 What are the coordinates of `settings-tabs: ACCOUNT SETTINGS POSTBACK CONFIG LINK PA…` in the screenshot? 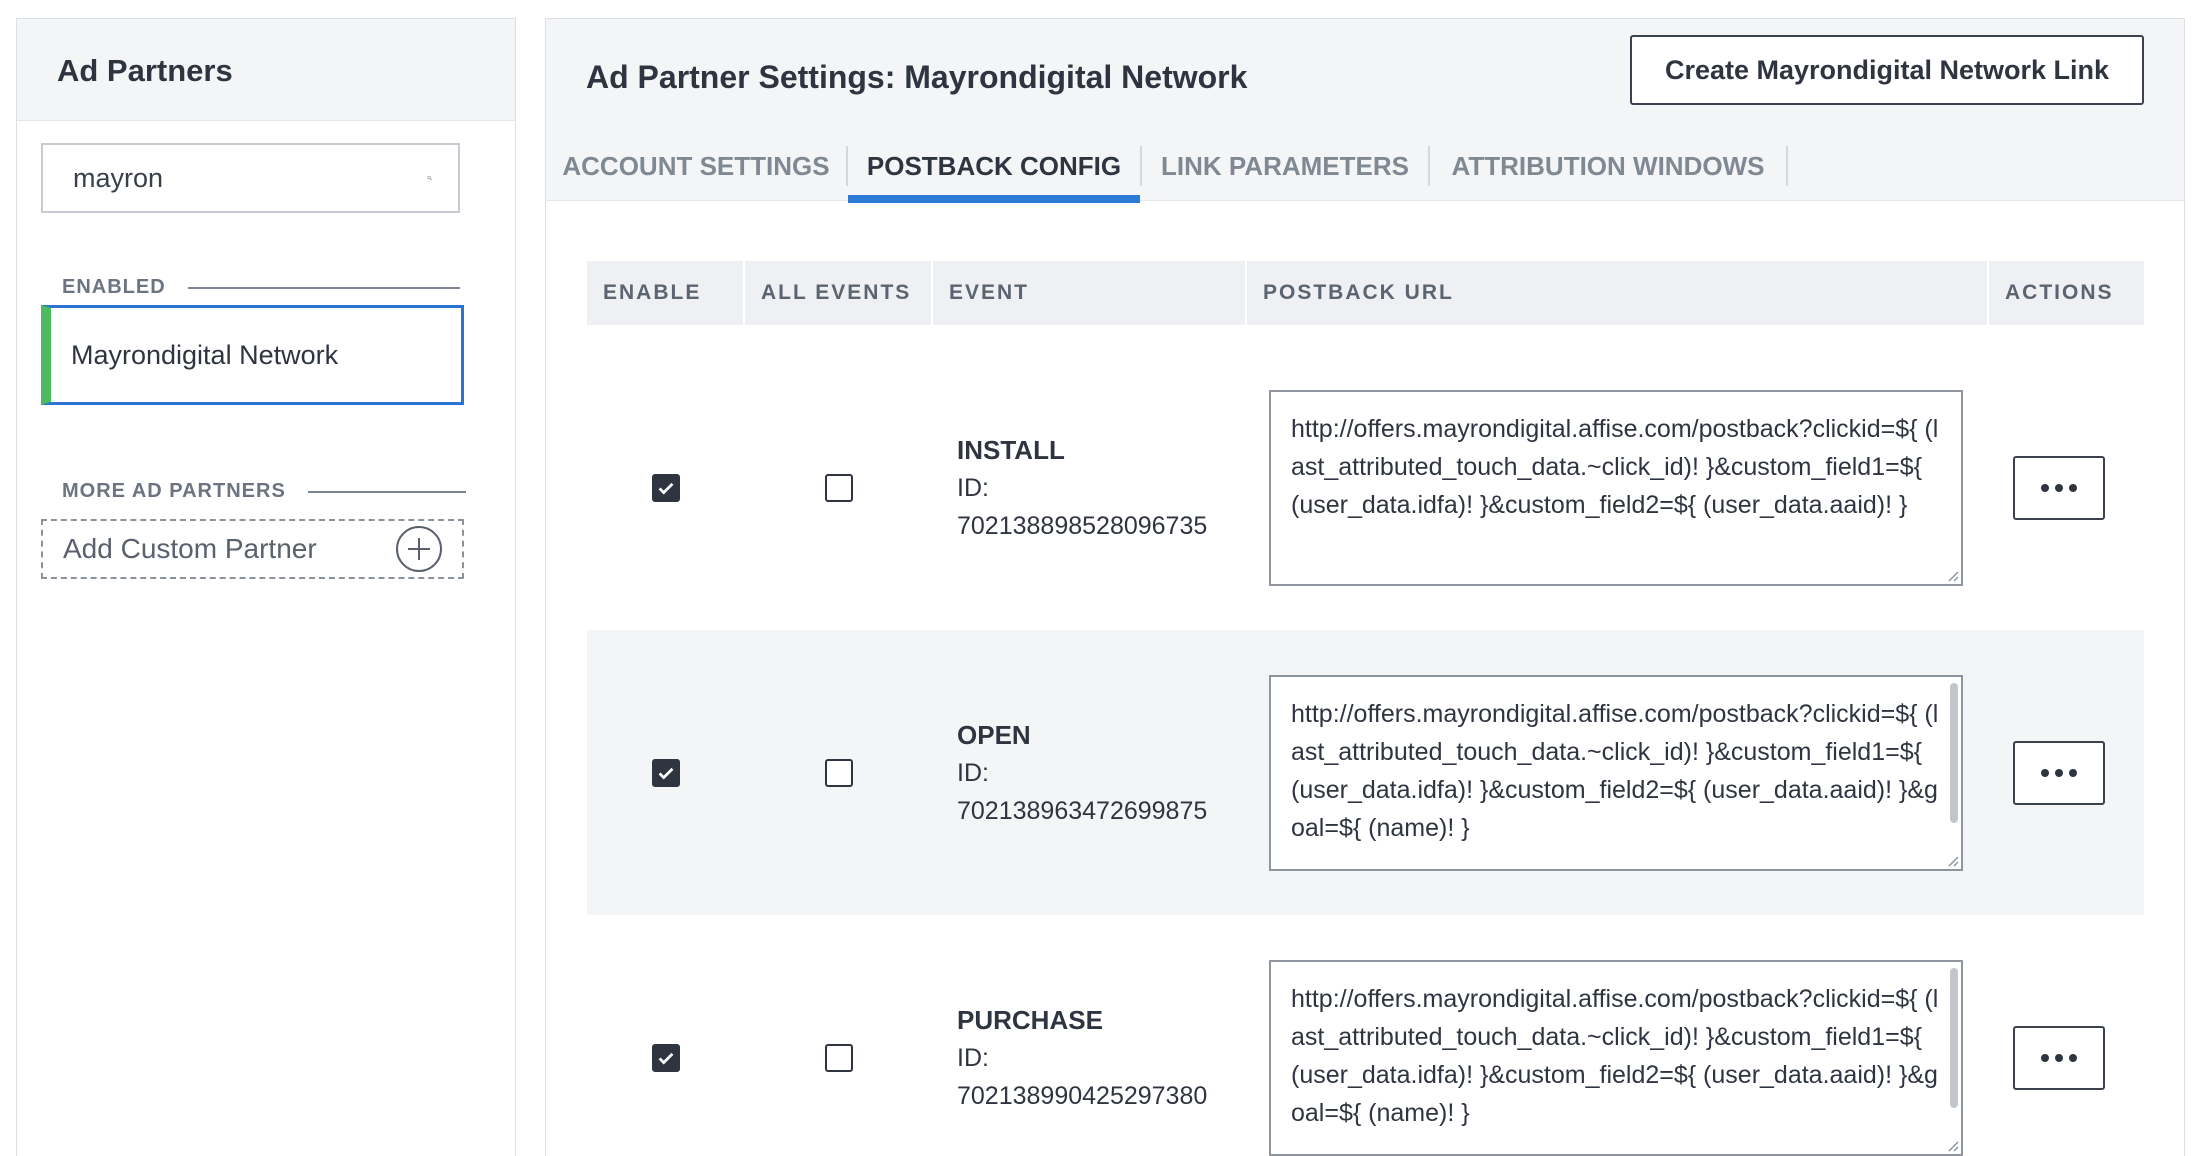 It's located at (1167, 167).